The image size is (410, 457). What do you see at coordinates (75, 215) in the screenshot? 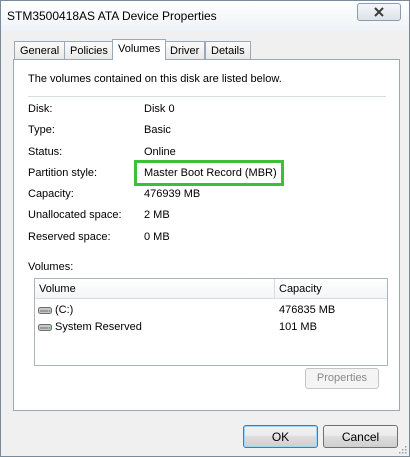
I see `unallocated-label: Unallocated space:` at bounding box center [75, 215].